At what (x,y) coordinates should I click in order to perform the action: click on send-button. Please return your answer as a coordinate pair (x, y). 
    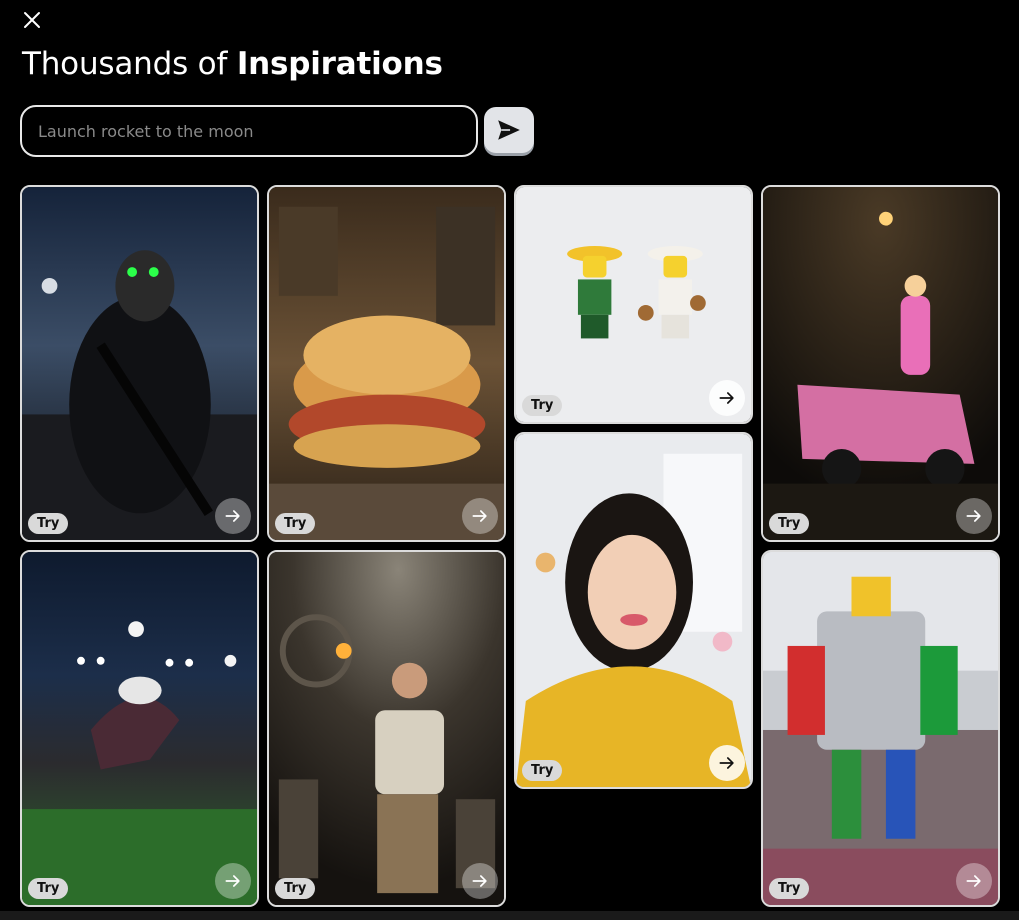
    Looking at the image, I should click on (509, 130).